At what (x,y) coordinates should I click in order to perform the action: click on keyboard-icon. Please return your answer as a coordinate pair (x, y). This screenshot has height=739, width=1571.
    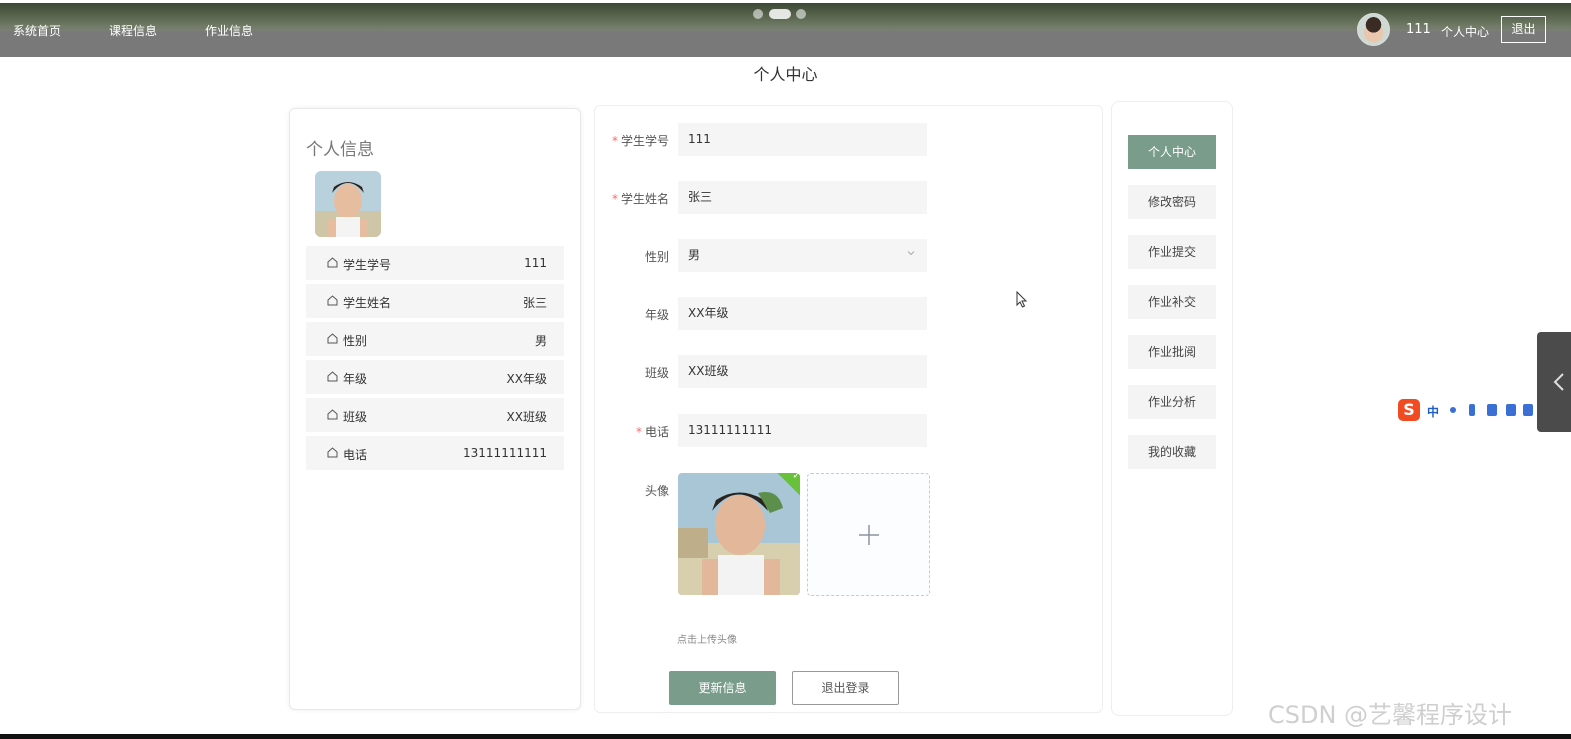
    Looking at the image, I should click on (1492, 410).